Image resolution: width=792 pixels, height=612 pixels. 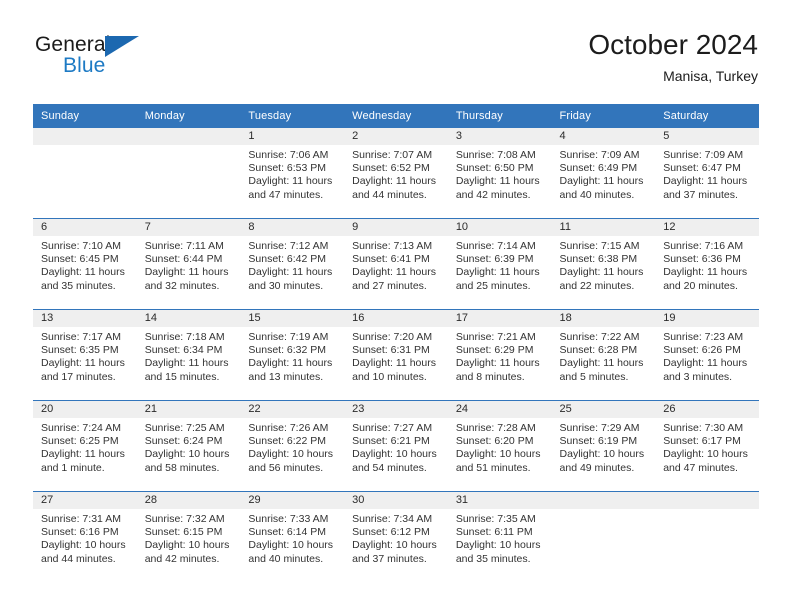 What do you see at coordinates (495, 519) in the screenshot?
I see `sunrise-text: Sunrise: 7:35 AM` at bounding box center [495, 519].